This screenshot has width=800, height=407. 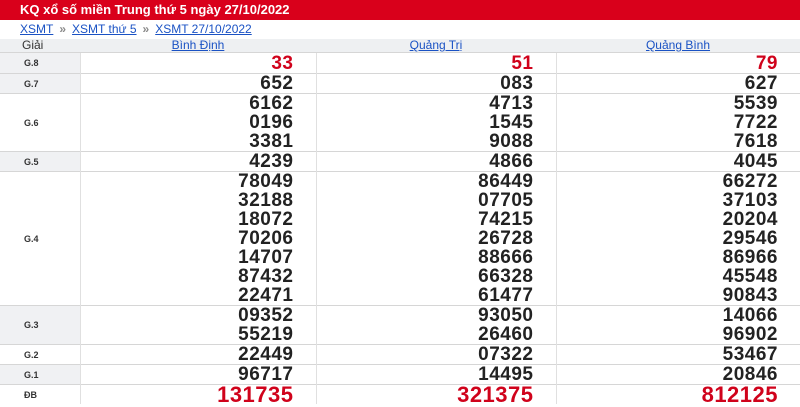 I want to click on table-header-row: Giải Bình Định Quảng Trị Quảng Bình, so click(x=400, y=46).